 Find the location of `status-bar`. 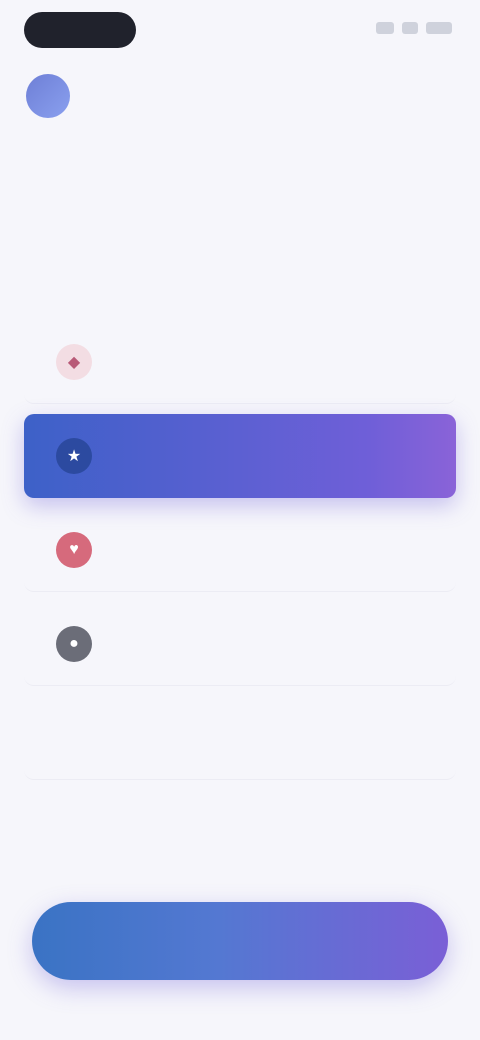

status-bar is located at coordinates (240, 31).